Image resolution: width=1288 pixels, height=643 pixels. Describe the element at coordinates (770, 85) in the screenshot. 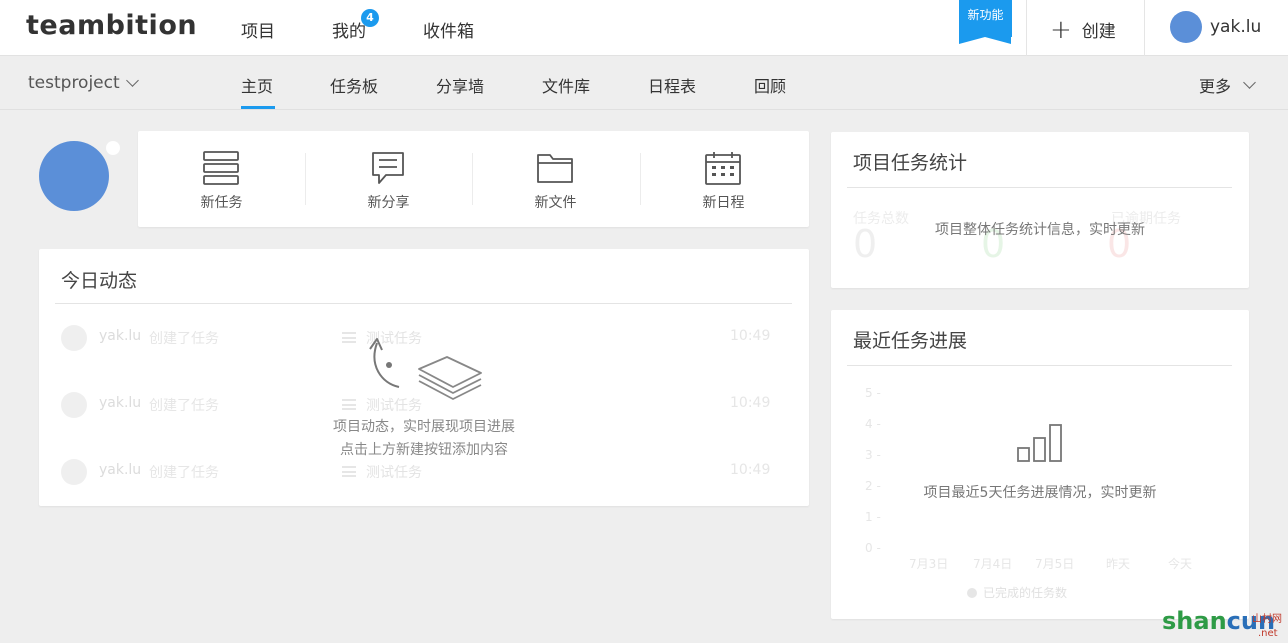

I see `tab-review: 回顾` at that location.